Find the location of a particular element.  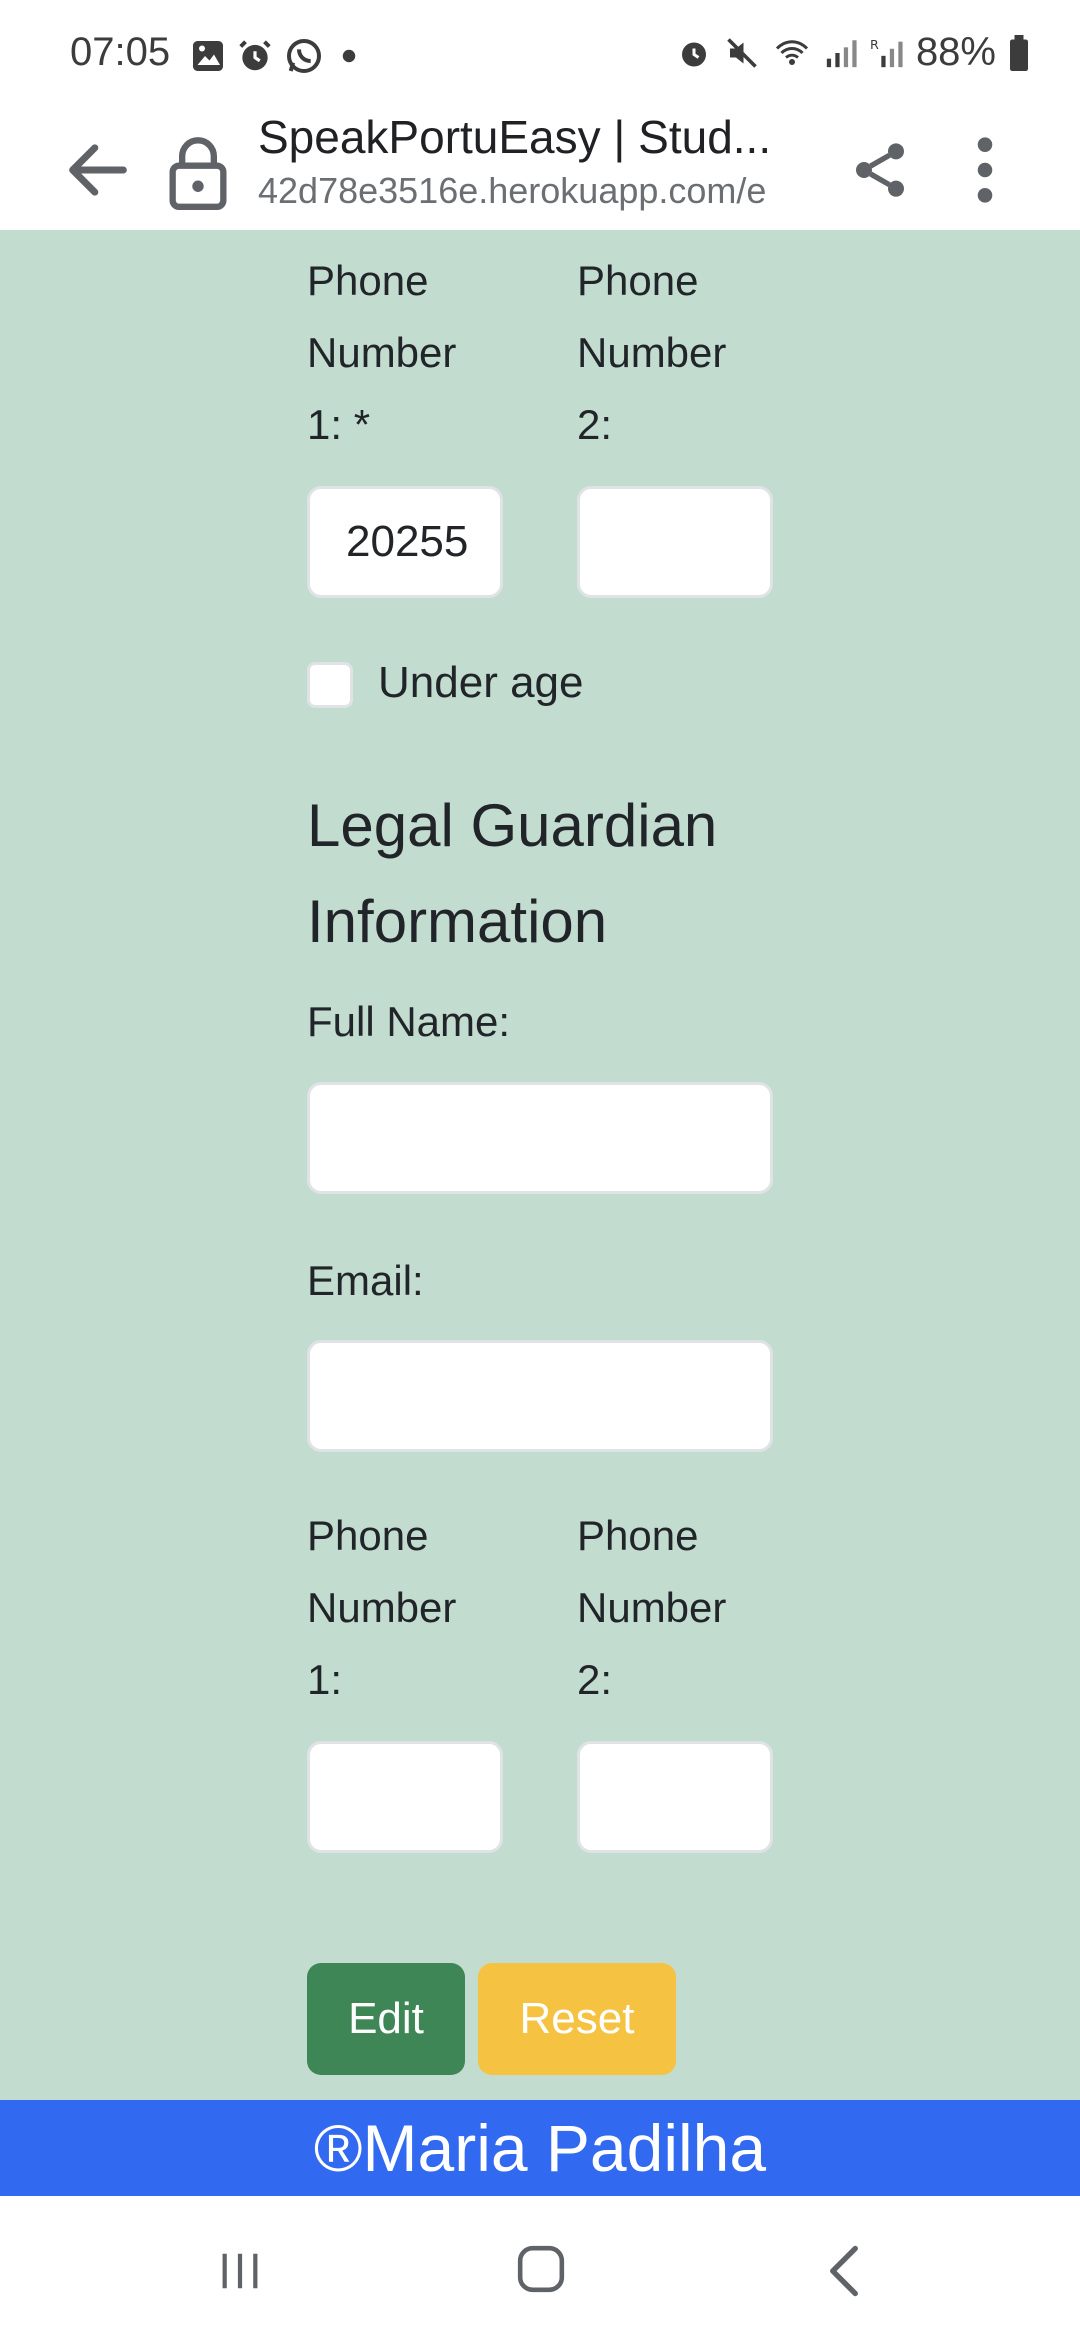

signal-icon is located at coordinates (841, 53).